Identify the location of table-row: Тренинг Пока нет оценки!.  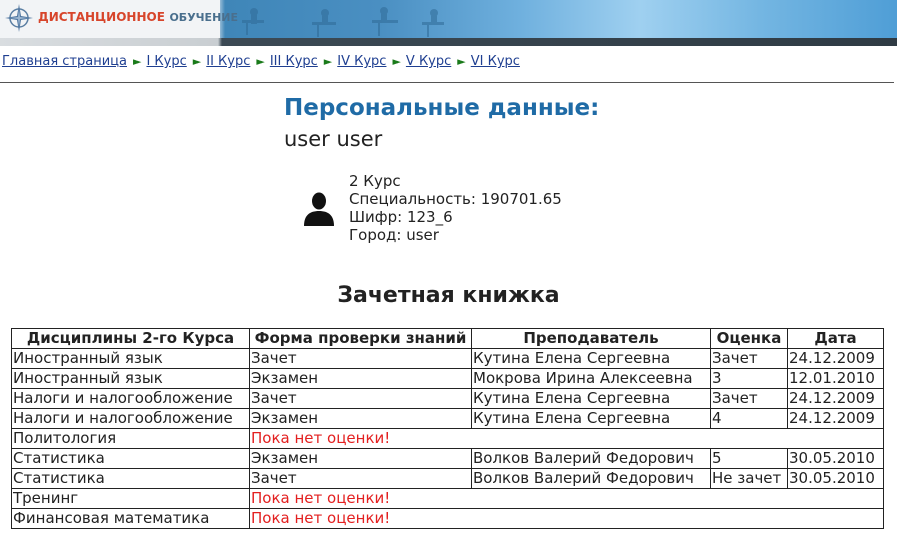
(447, 498).